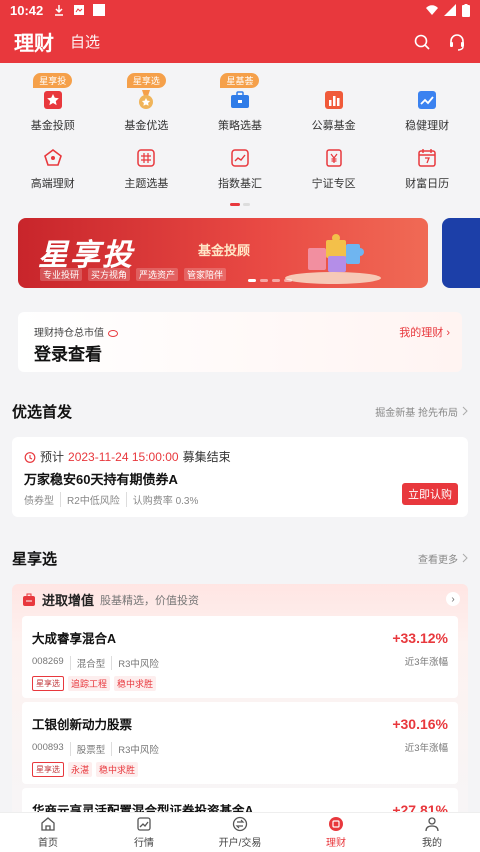 This screenshot has height=852, width=480. What do you see at coordinates (334, 101) in the screenshot?
I see `menu-item-public-fund: 公募基金` at bounding box center [334, 101].